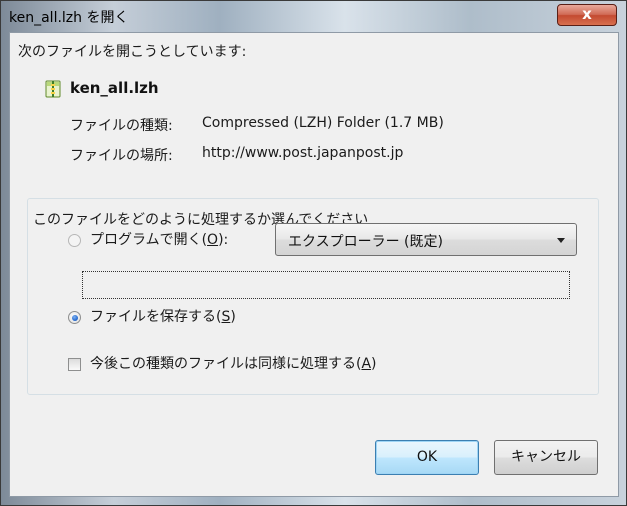  I want to click on save-file-focus-rect, so click(326, 285).